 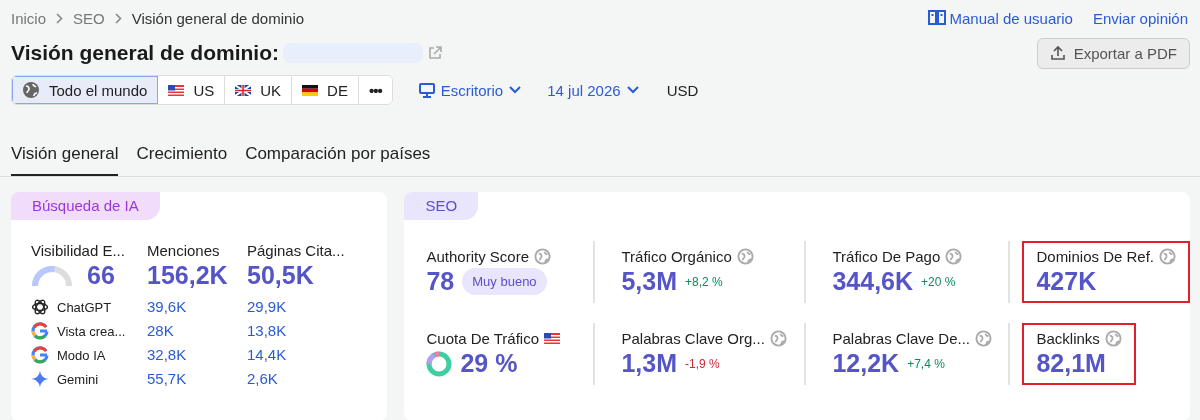 What do you see at coordinates (1095, 256) in the screenshot?
I see `metric-label: Dominios De Ref.` at bounding box center [1095, 256].